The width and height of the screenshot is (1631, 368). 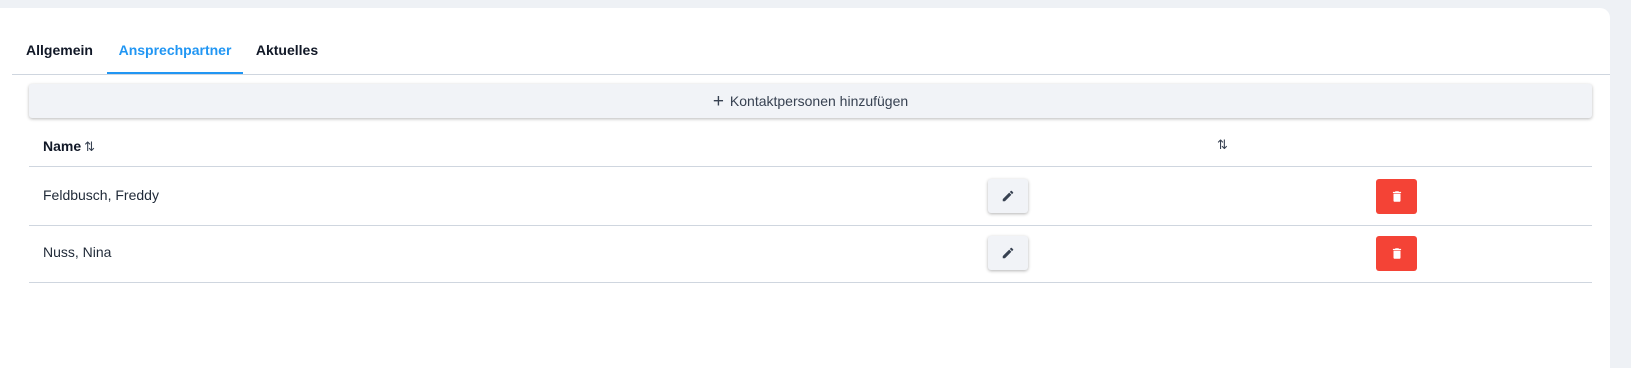 I want to click on contact-name: Nuss, Nina, so click(x=77, y=252).